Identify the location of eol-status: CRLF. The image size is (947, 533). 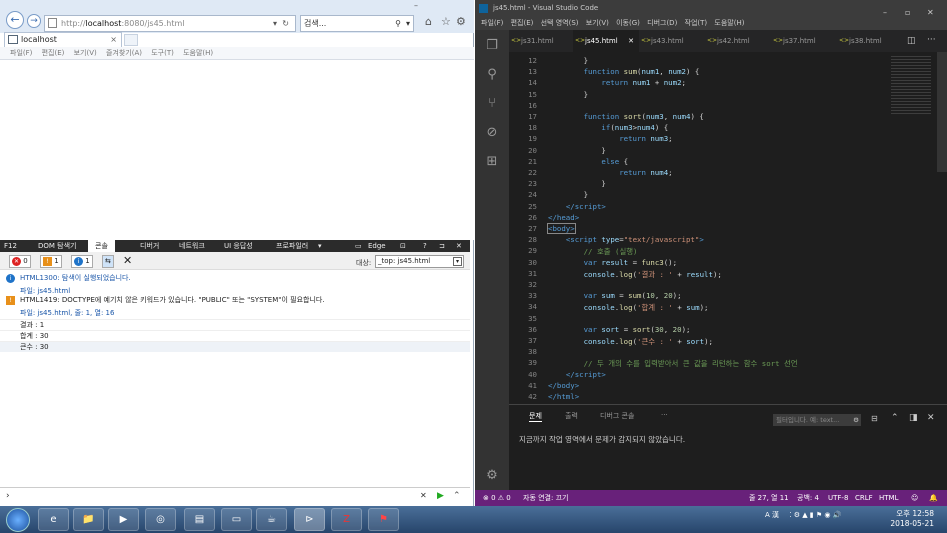
(864, 498).